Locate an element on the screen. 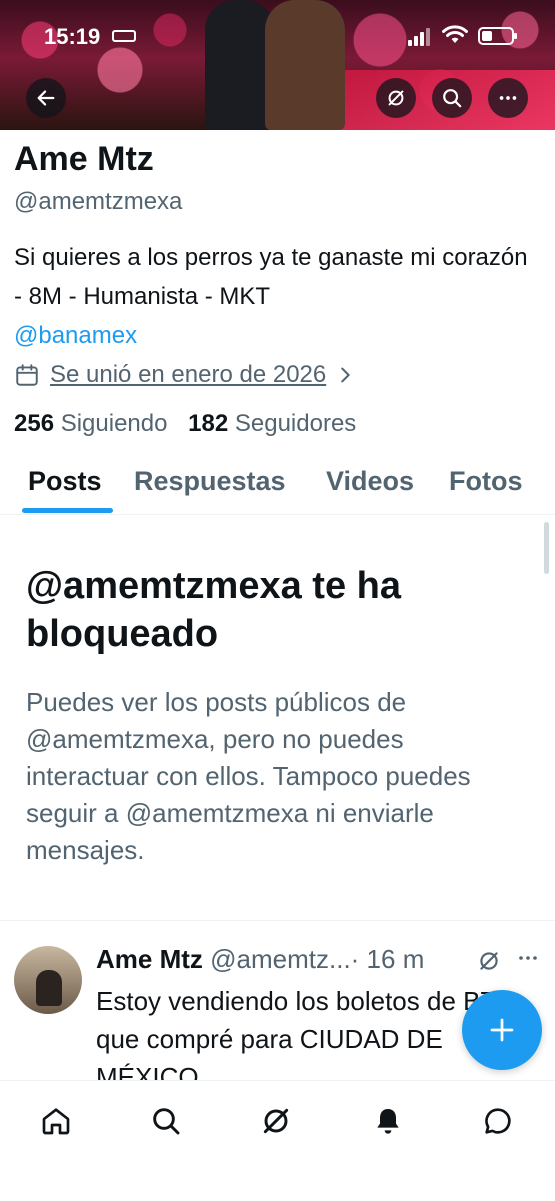  avatar is located at coordinates (48, 980).